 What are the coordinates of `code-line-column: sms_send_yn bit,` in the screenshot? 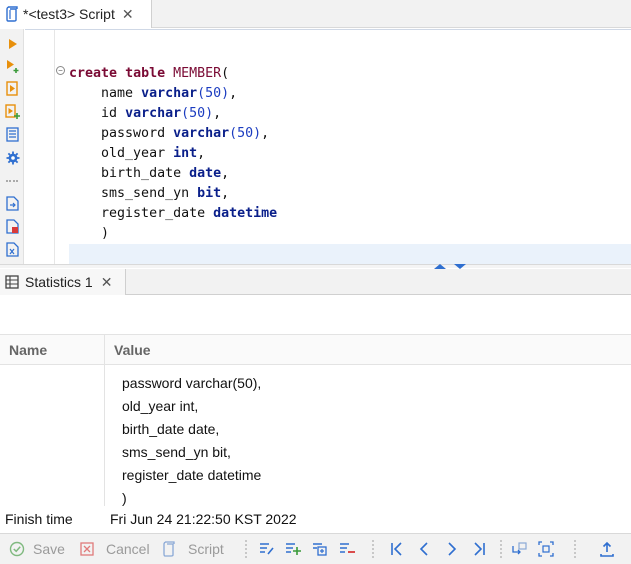 It's located at (165, 193).